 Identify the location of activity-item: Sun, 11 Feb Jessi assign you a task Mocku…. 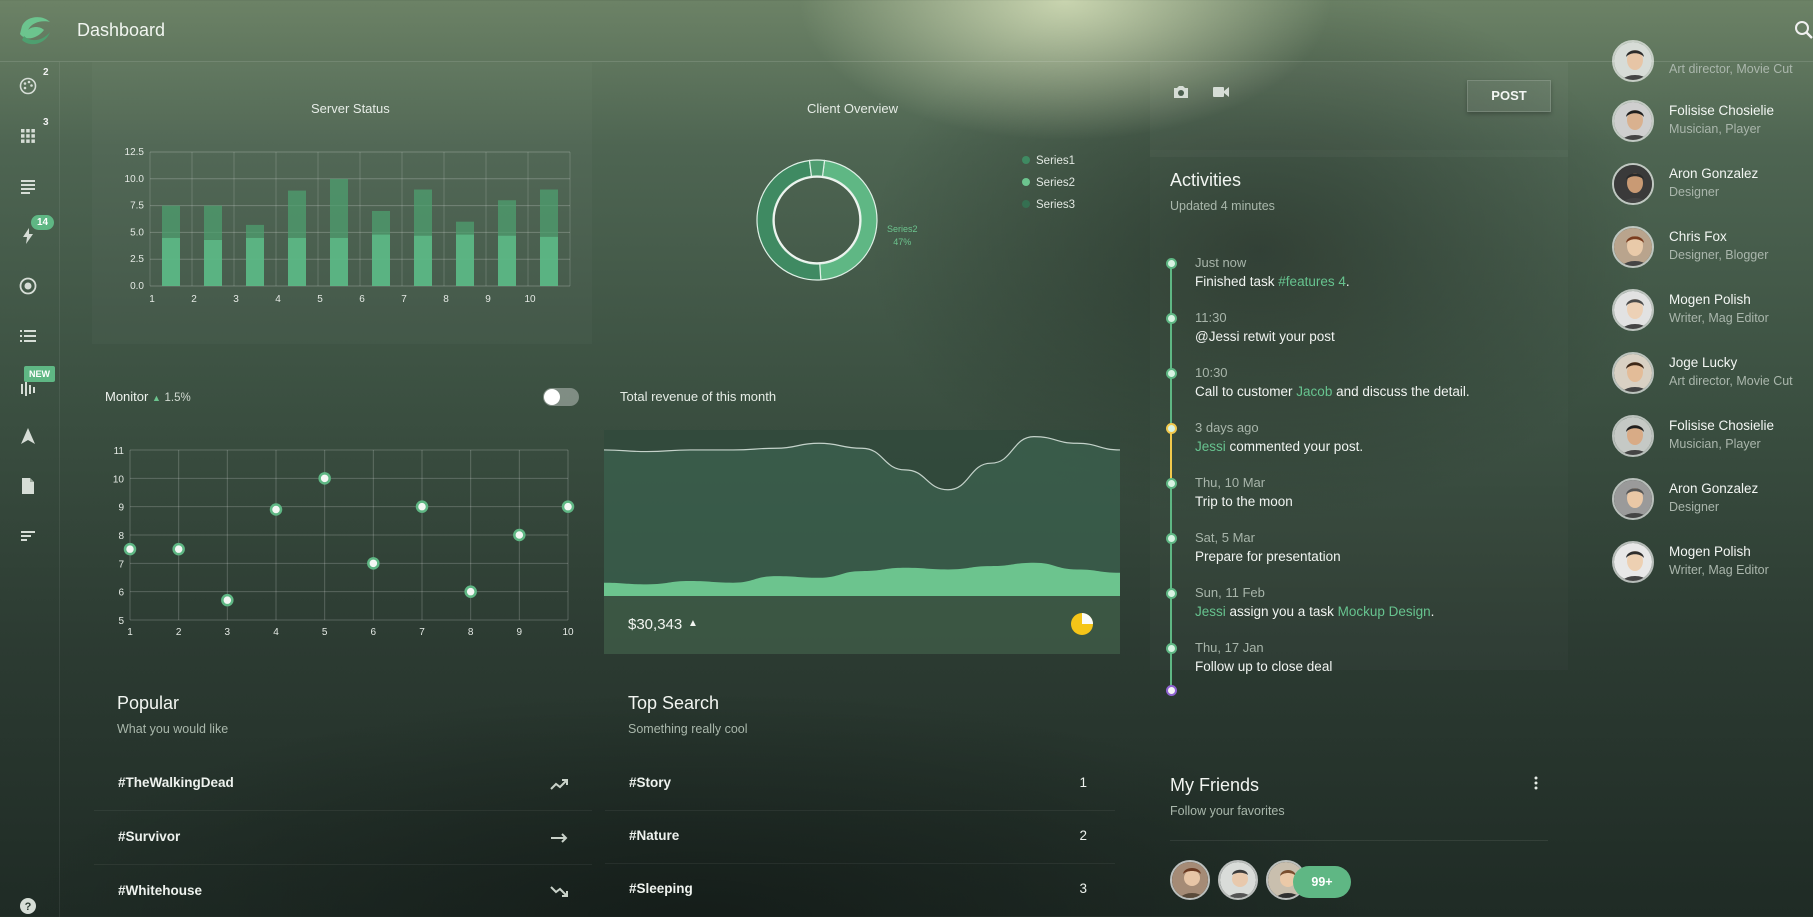
(1314, 602).